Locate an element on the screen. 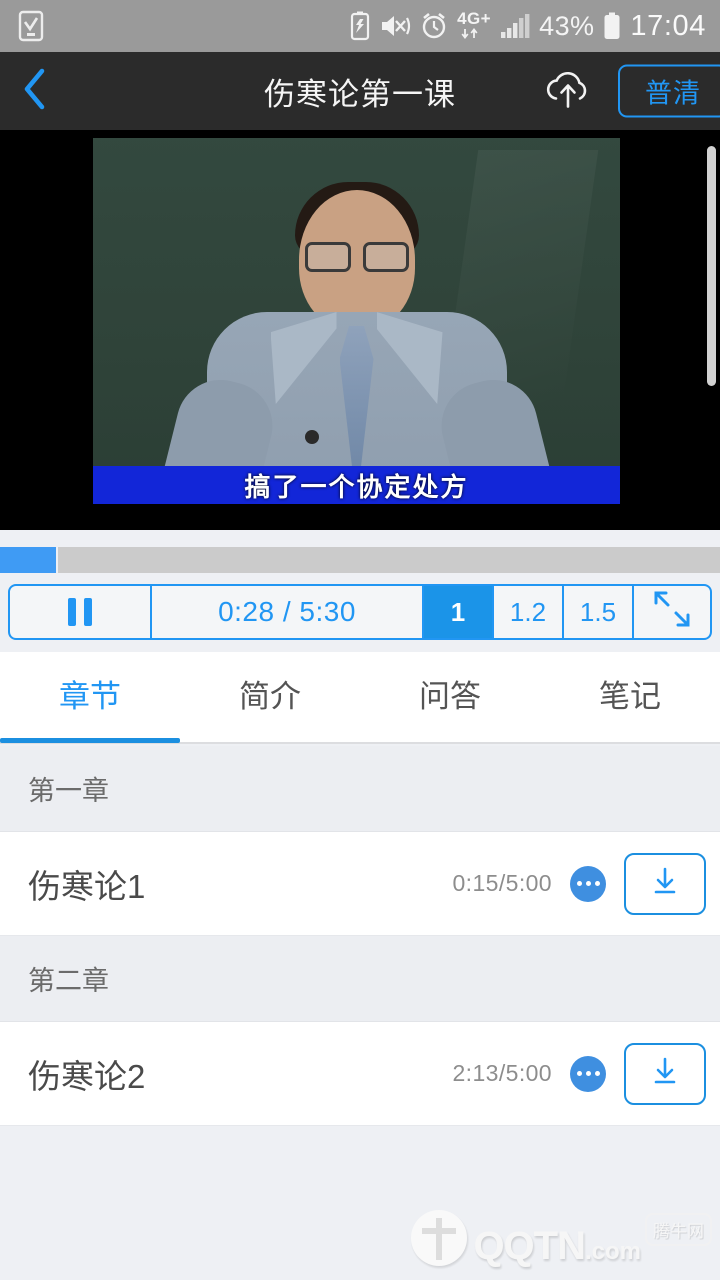 The image size is (720, 1280). chapter-header: 第二章 is located at coordinates (360, 979).